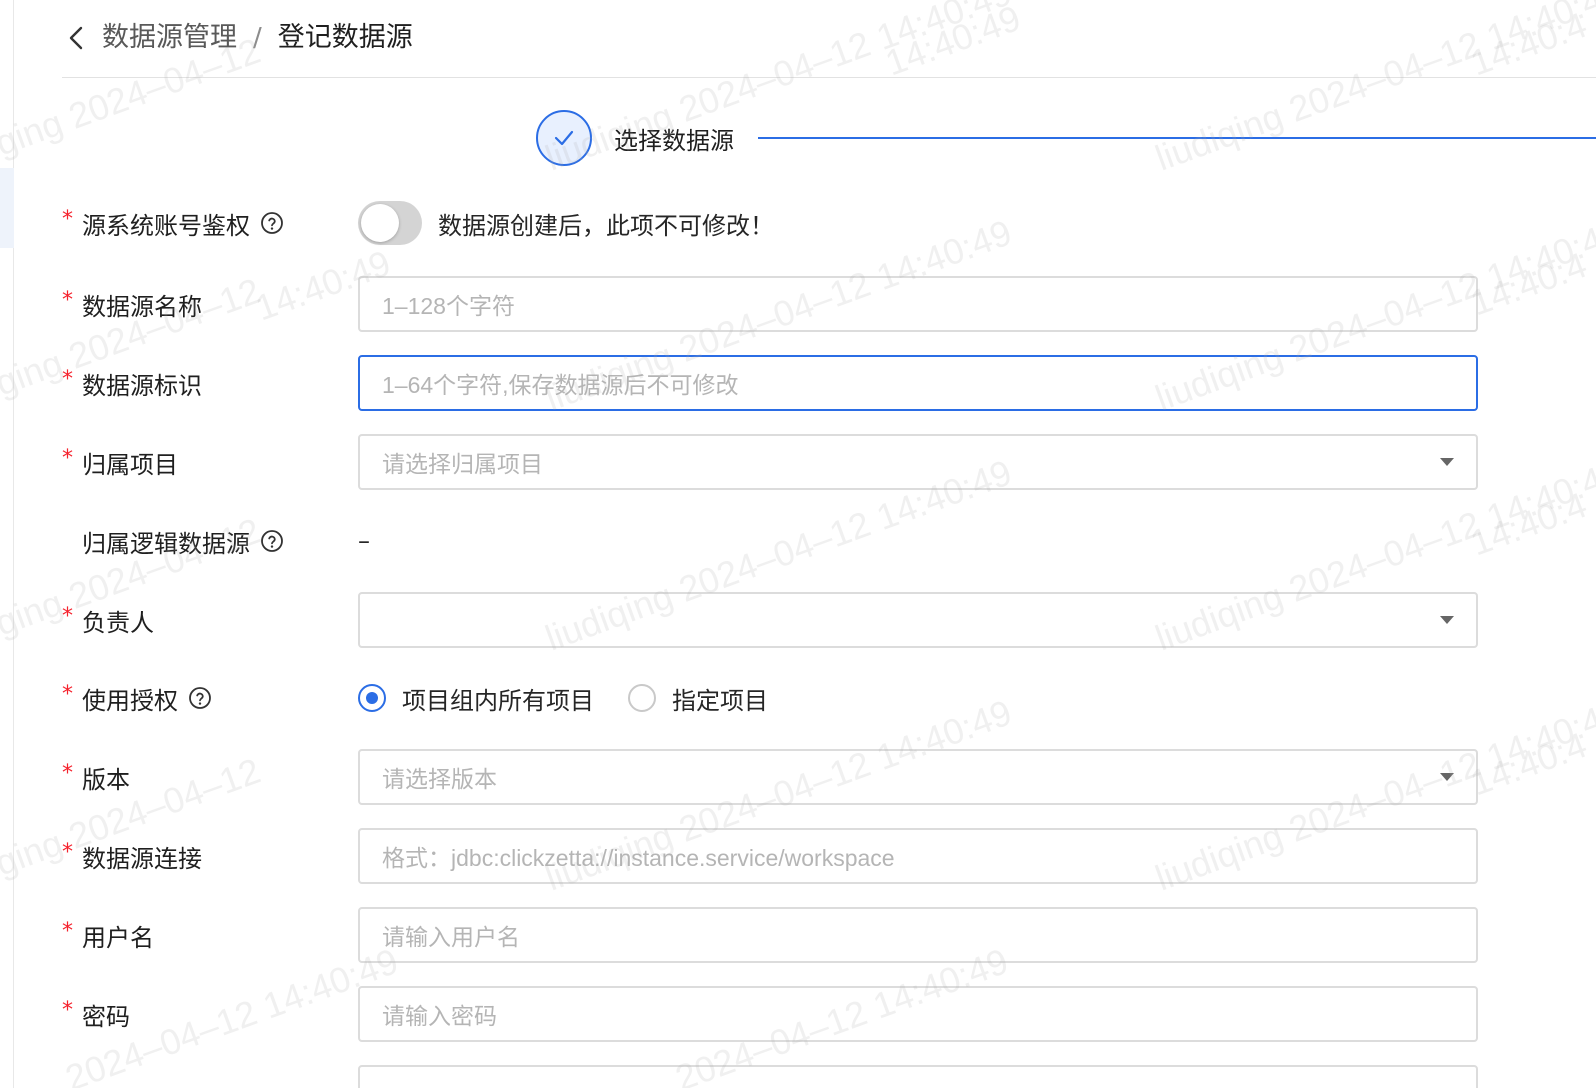 Image resolution: width=1596 pixels, height=1088 pixels. I want to click on form-row-version: * 版本 请选择版本, so click(787, 777).